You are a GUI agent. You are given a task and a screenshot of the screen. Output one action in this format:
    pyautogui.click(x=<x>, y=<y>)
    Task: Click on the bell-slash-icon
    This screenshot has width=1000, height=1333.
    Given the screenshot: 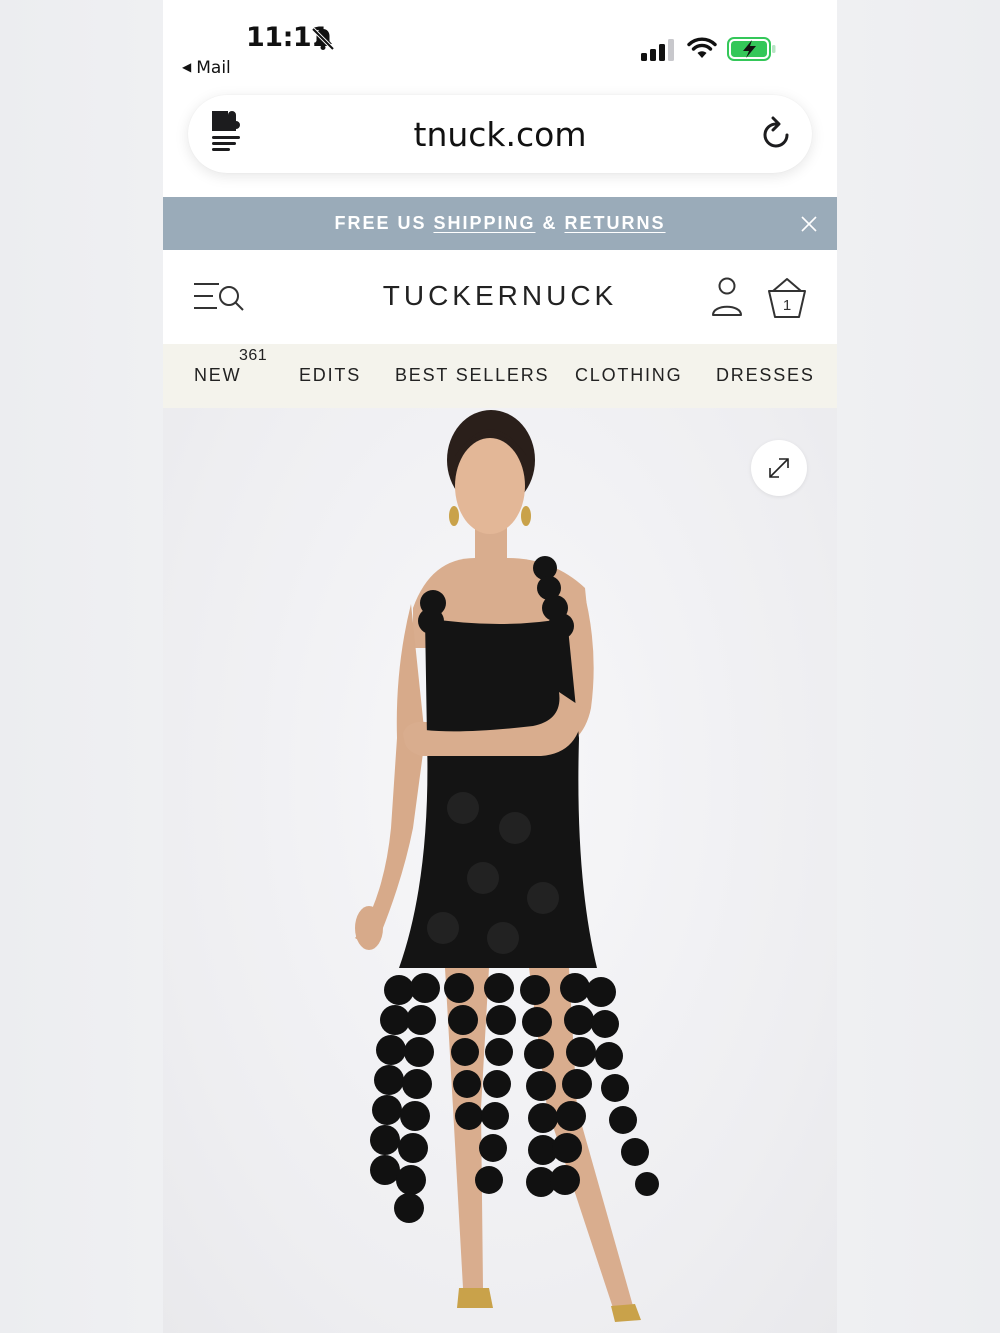 What is the action you would take?
    pyautogui.click(x=323, y=39)
    